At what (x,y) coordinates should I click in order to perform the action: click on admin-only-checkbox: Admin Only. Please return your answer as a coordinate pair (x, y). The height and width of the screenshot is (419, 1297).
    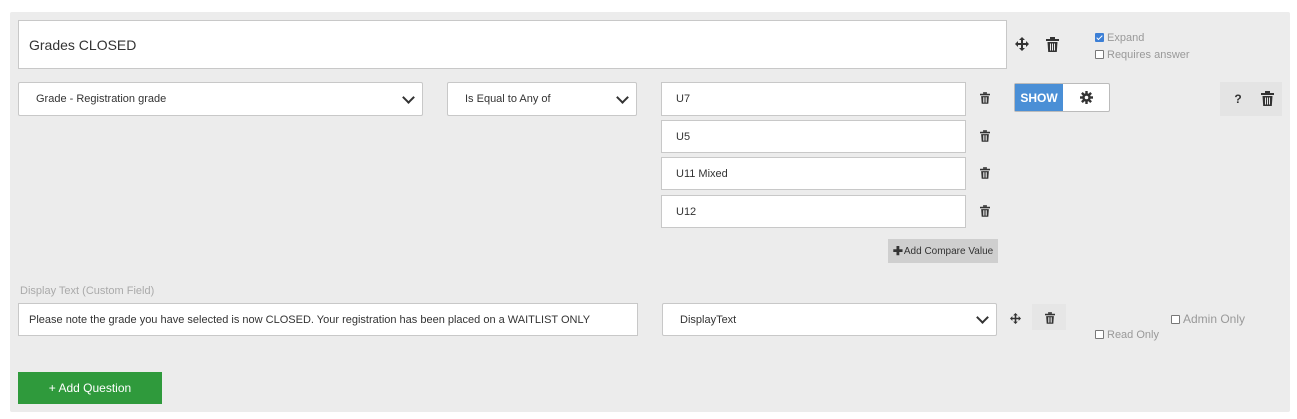
    Looking at the image, I should click on (1208, 319).